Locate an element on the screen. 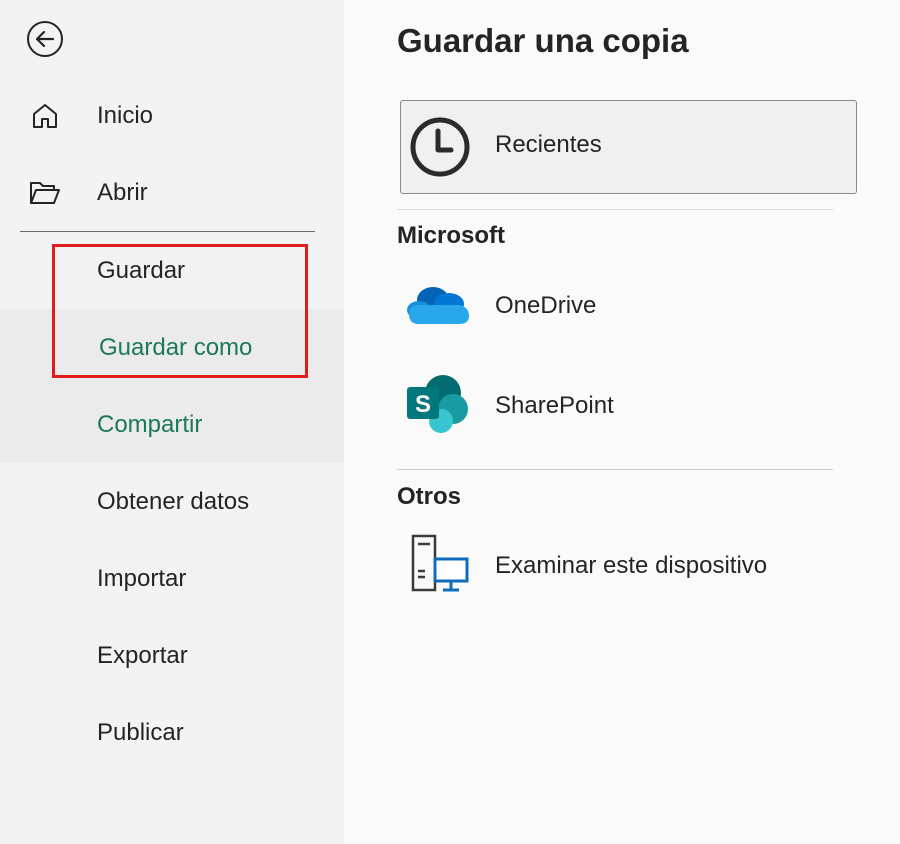  sidebar-item-label: Inicio is located at coordinates (125, 115).